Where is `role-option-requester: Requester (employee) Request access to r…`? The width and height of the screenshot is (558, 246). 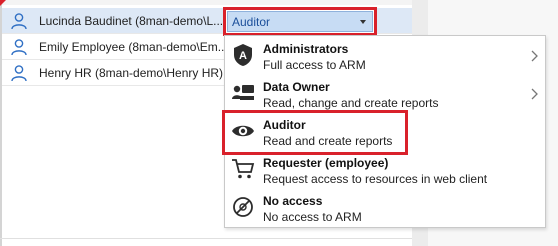
role-option-requester: Requester (employee) Request access to r… is located at coordinates (385, 171).